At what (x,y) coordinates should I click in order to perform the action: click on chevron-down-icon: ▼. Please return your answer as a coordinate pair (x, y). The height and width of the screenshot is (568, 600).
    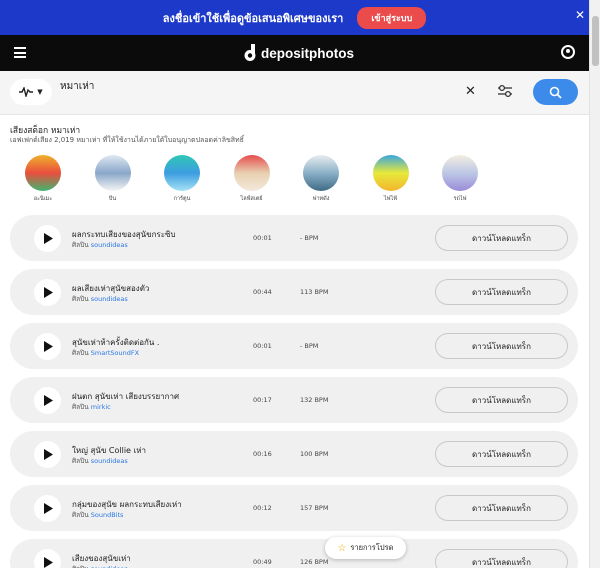
    Looking at the image, I should click on (40, 92).